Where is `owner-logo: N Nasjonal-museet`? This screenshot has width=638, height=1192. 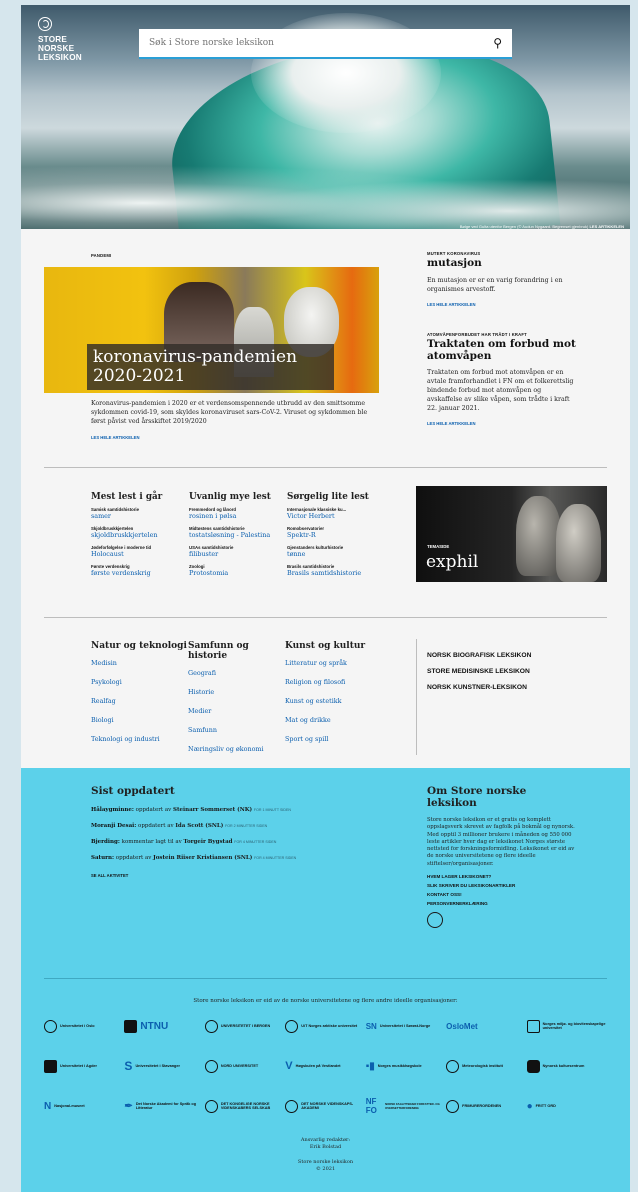 owner-logo: N Nasjonal-museet is located at coordinates (84, 1106).